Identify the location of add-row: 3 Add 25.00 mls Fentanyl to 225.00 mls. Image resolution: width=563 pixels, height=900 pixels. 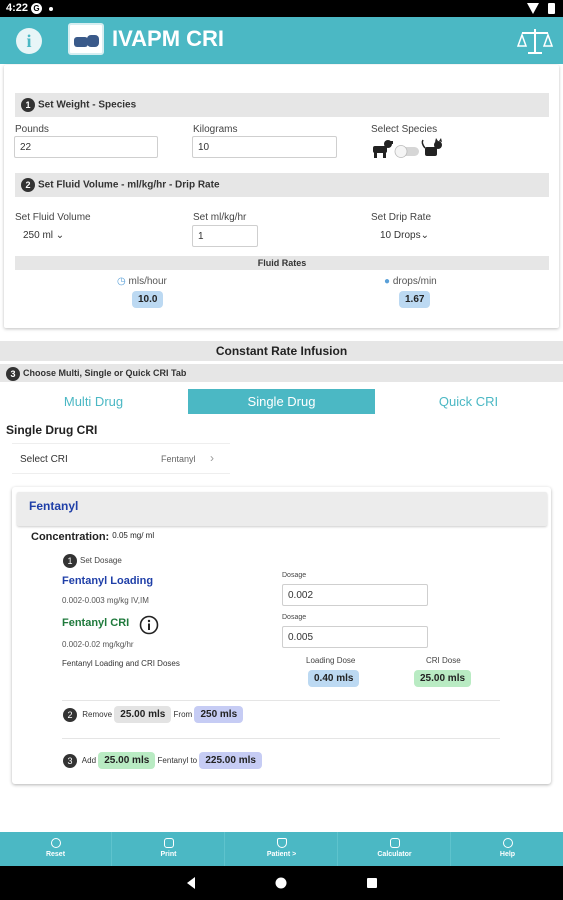
(162, 760).